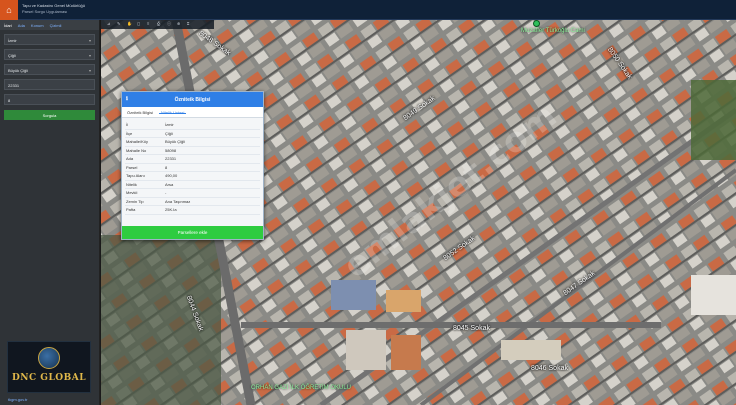 The height and width of the screenshot is (405, 736). Describe the element at coordinates (166, 193) in the screenshot. I see `attribute-value: -` at that location.